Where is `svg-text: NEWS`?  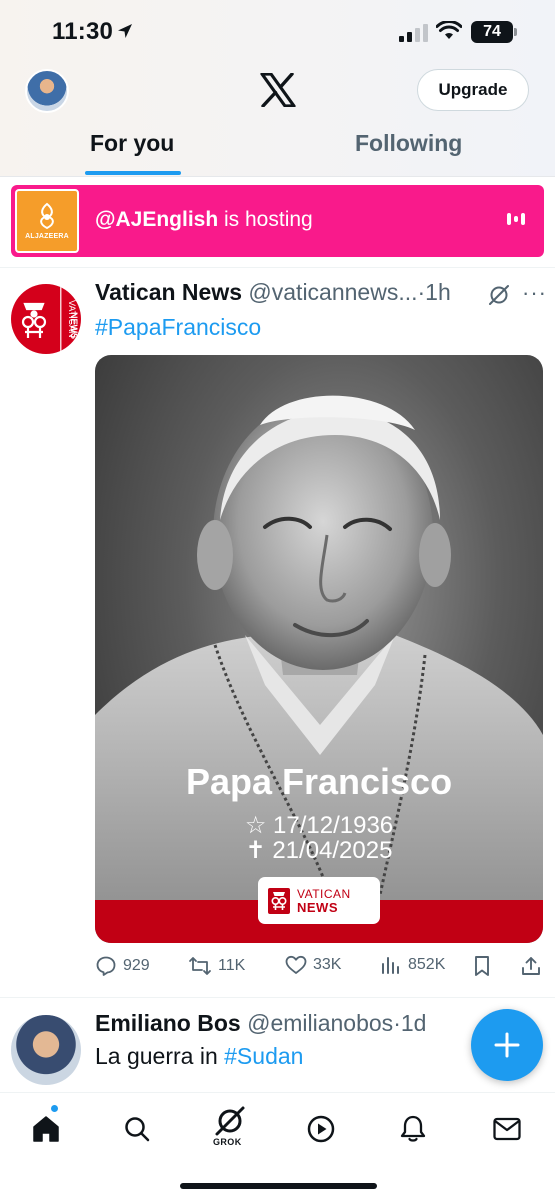
svg-text: NEWS is located at coordinates (74, 325).